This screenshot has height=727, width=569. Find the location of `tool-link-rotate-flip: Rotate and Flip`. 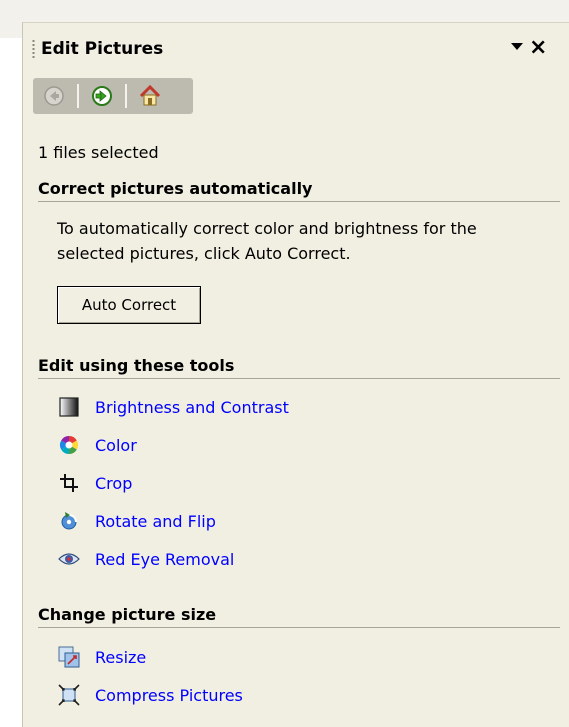

tool-link-rotate-flip: Rotate and Flip is located at coordinates (136, 521).